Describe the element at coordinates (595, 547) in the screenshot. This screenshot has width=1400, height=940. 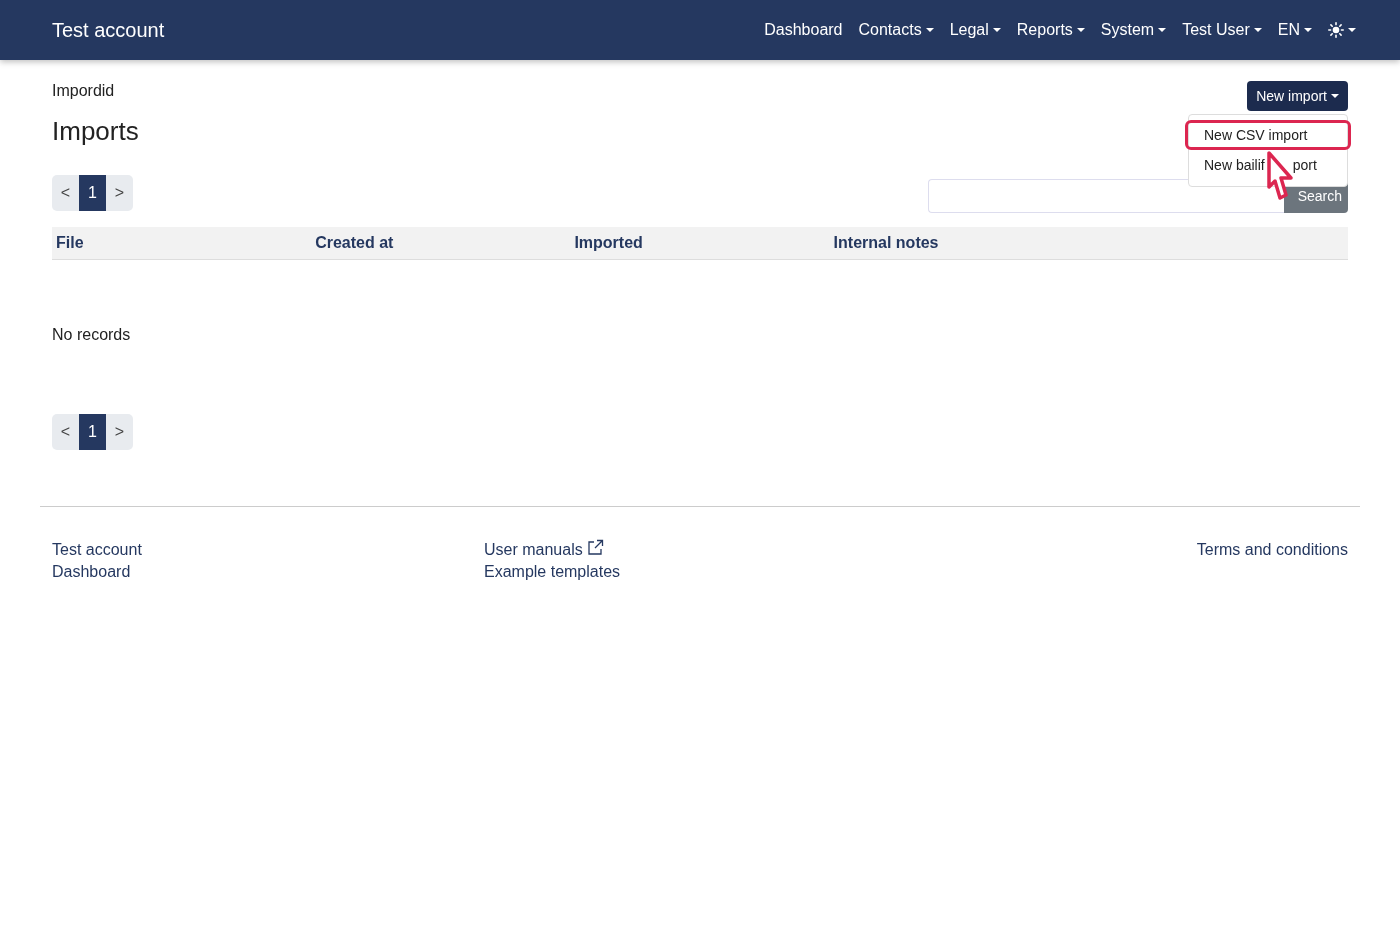
I see `external-link-icon` at that location.